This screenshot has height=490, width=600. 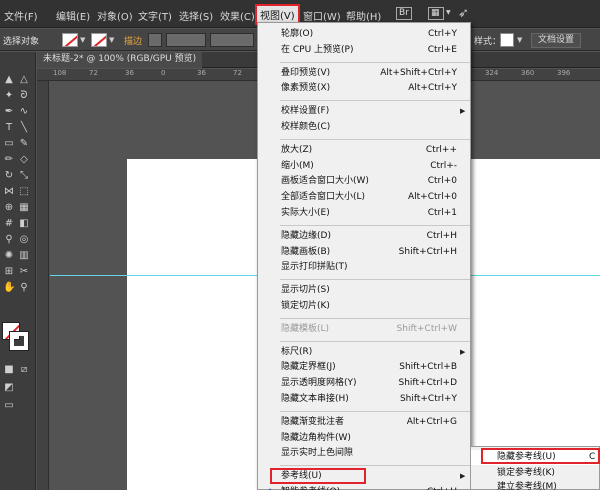 What do you see at coordinates (364, 399) in the screenshot?
I see `view-menu-item: 隐藏文本串接(H) Shift+Ctrl+Y` at bounding box center [364, 399].